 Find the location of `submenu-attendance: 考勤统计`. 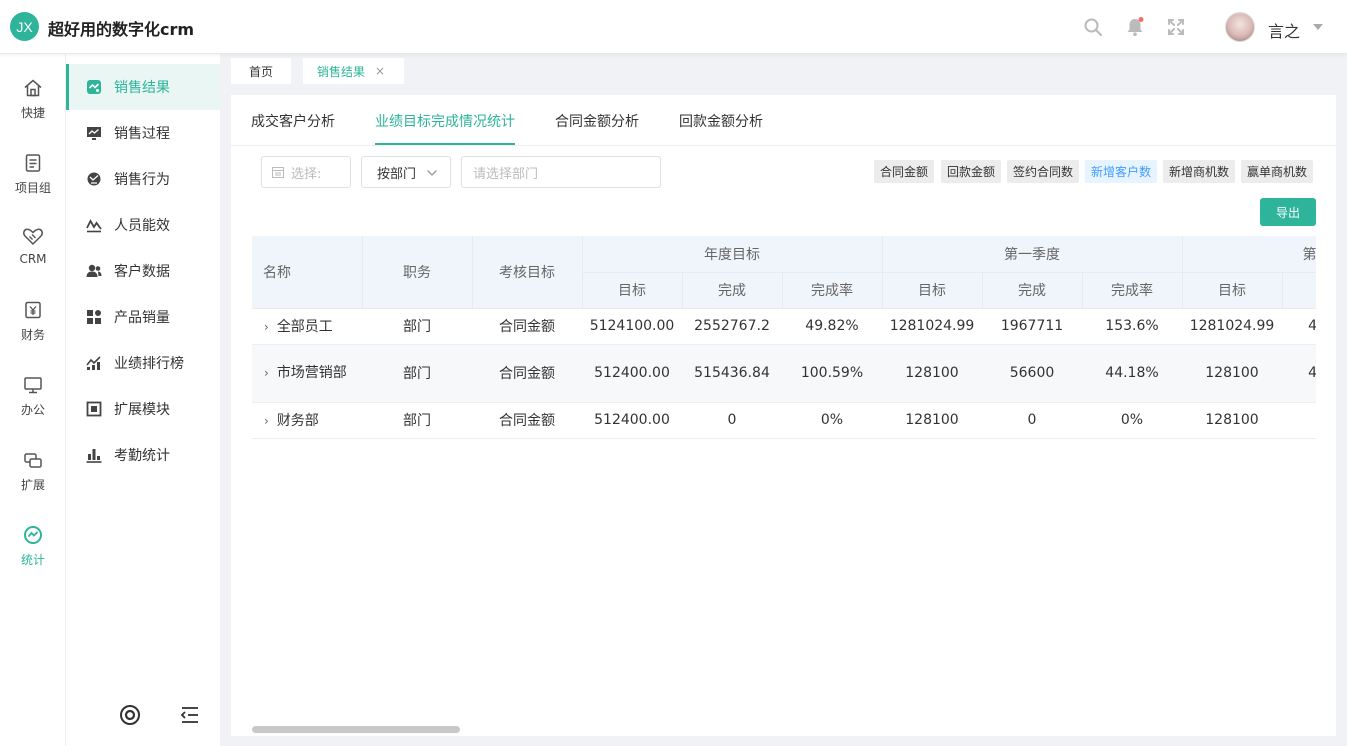

submenu-attendance: 考勤统计 is located at coordinates (143, 455).